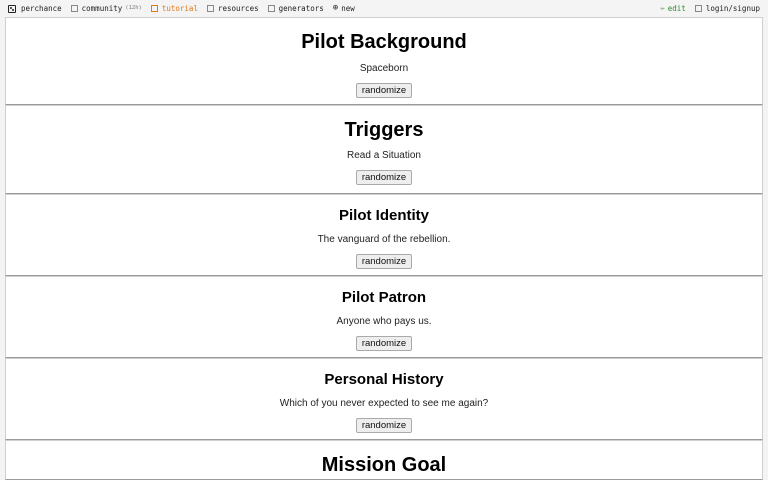  Describe the element at coordinates (74, 8) in the screenshot. I see `chat-icon` at that location.